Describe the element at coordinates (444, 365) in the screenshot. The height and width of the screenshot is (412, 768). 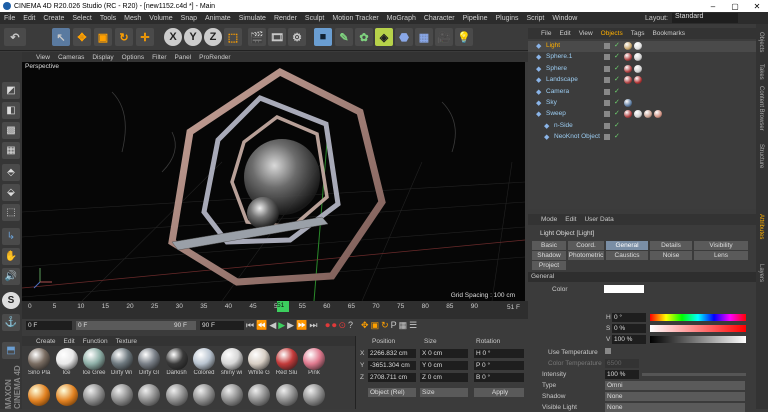
I see `size-field: Y 0 cm` at that location.